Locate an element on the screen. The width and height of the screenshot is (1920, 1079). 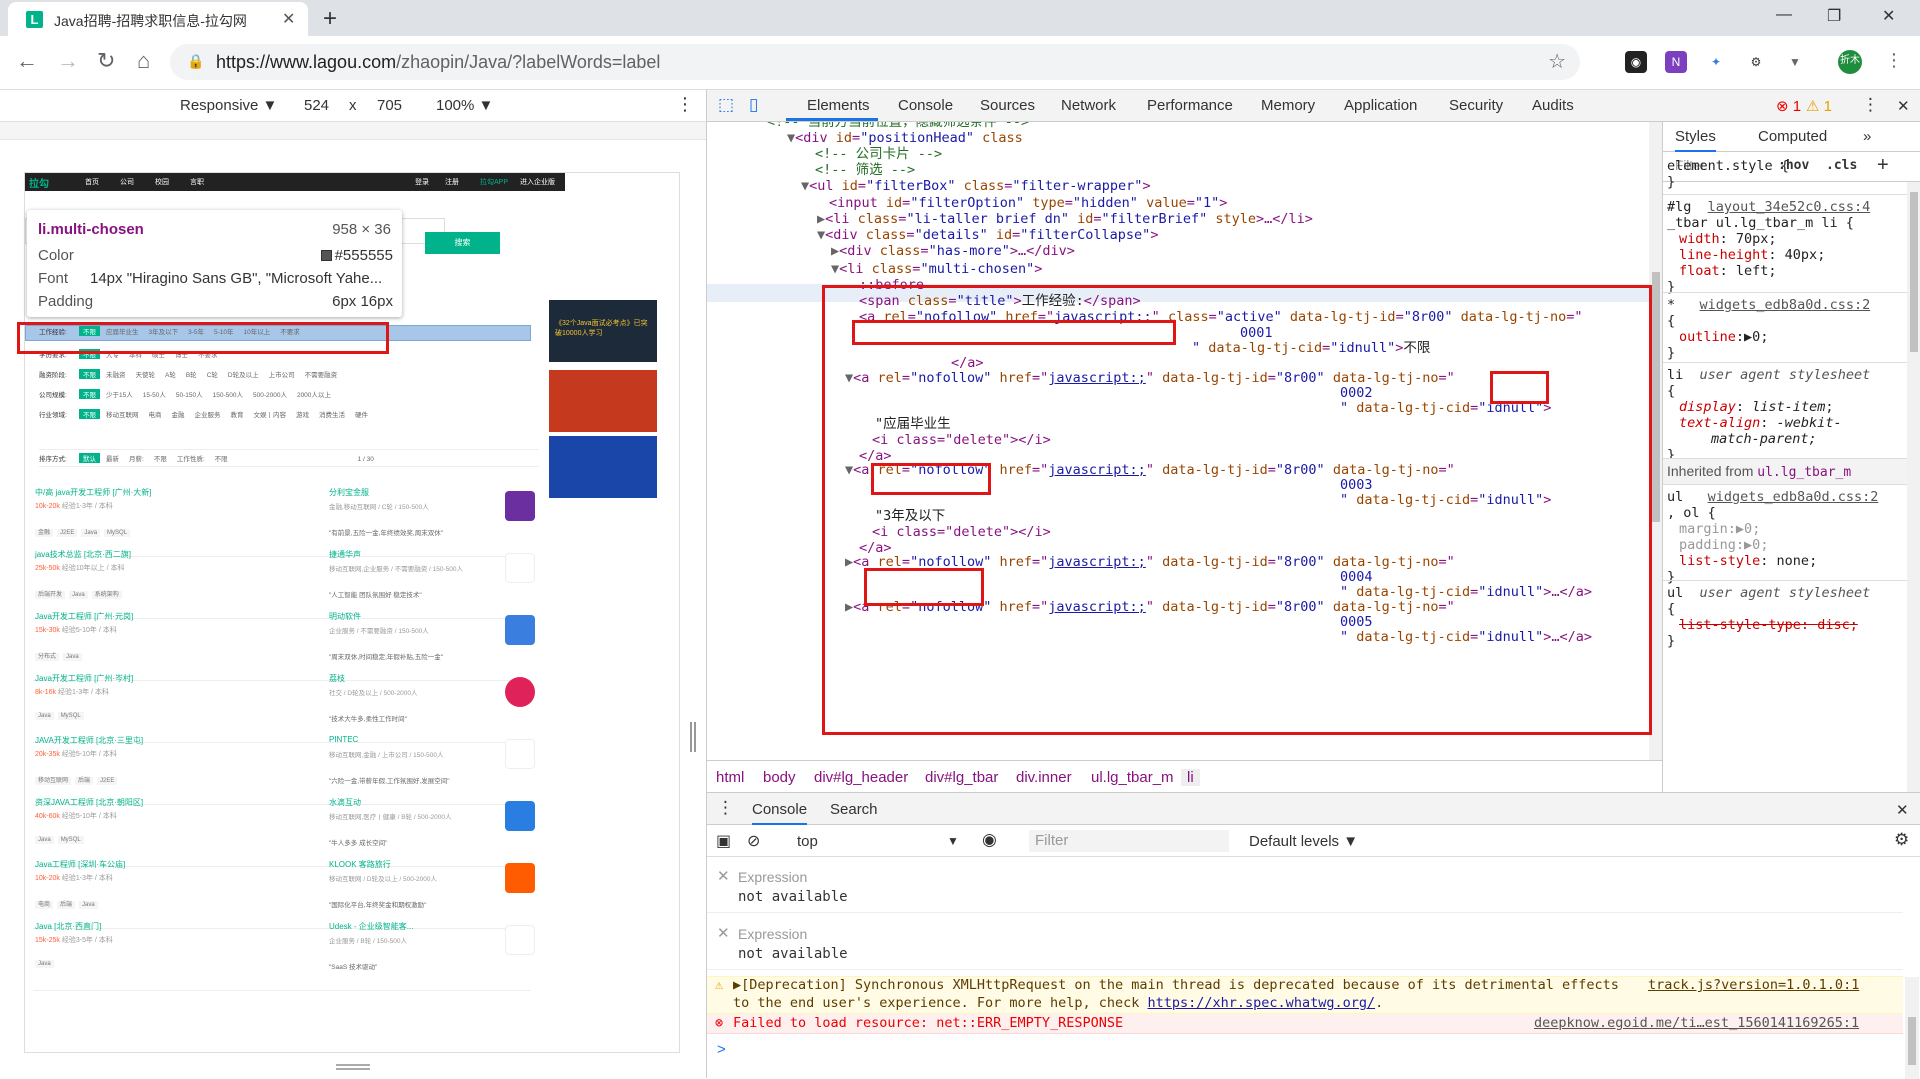
crumb-html: html is located at coordinates (730, 777).